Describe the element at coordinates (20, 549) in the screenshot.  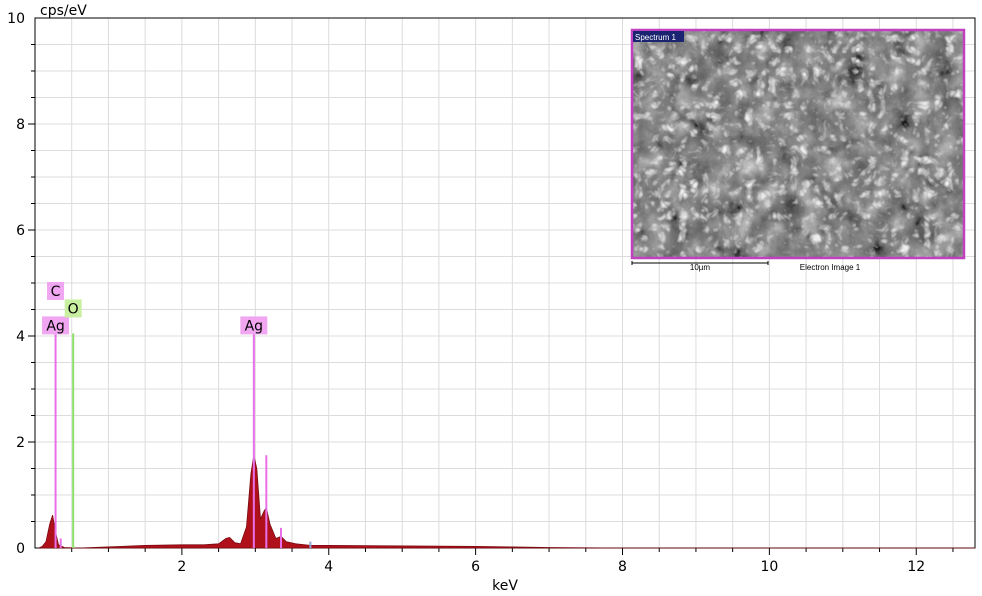
I see `y-tick-label: 0` at that location.